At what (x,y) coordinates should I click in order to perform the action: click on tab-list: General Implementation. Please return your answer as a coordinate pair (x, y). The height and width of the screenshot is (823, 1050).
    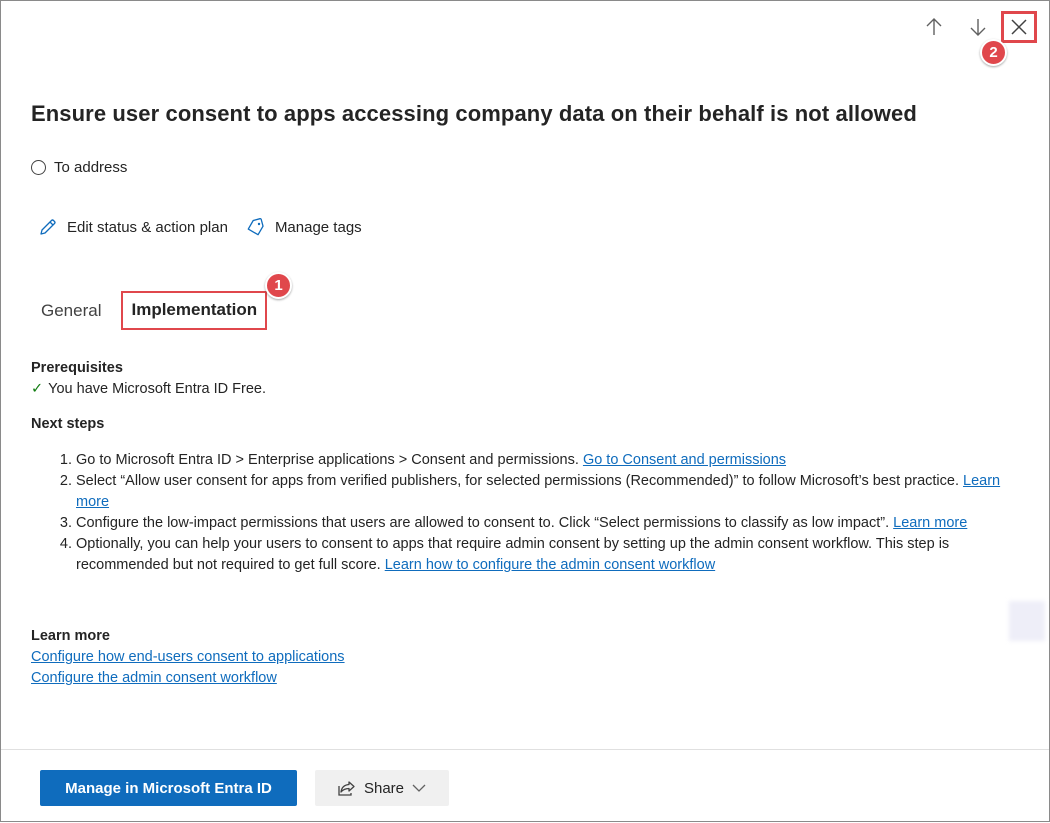
    Looking at the image, I should click on (149, 310).